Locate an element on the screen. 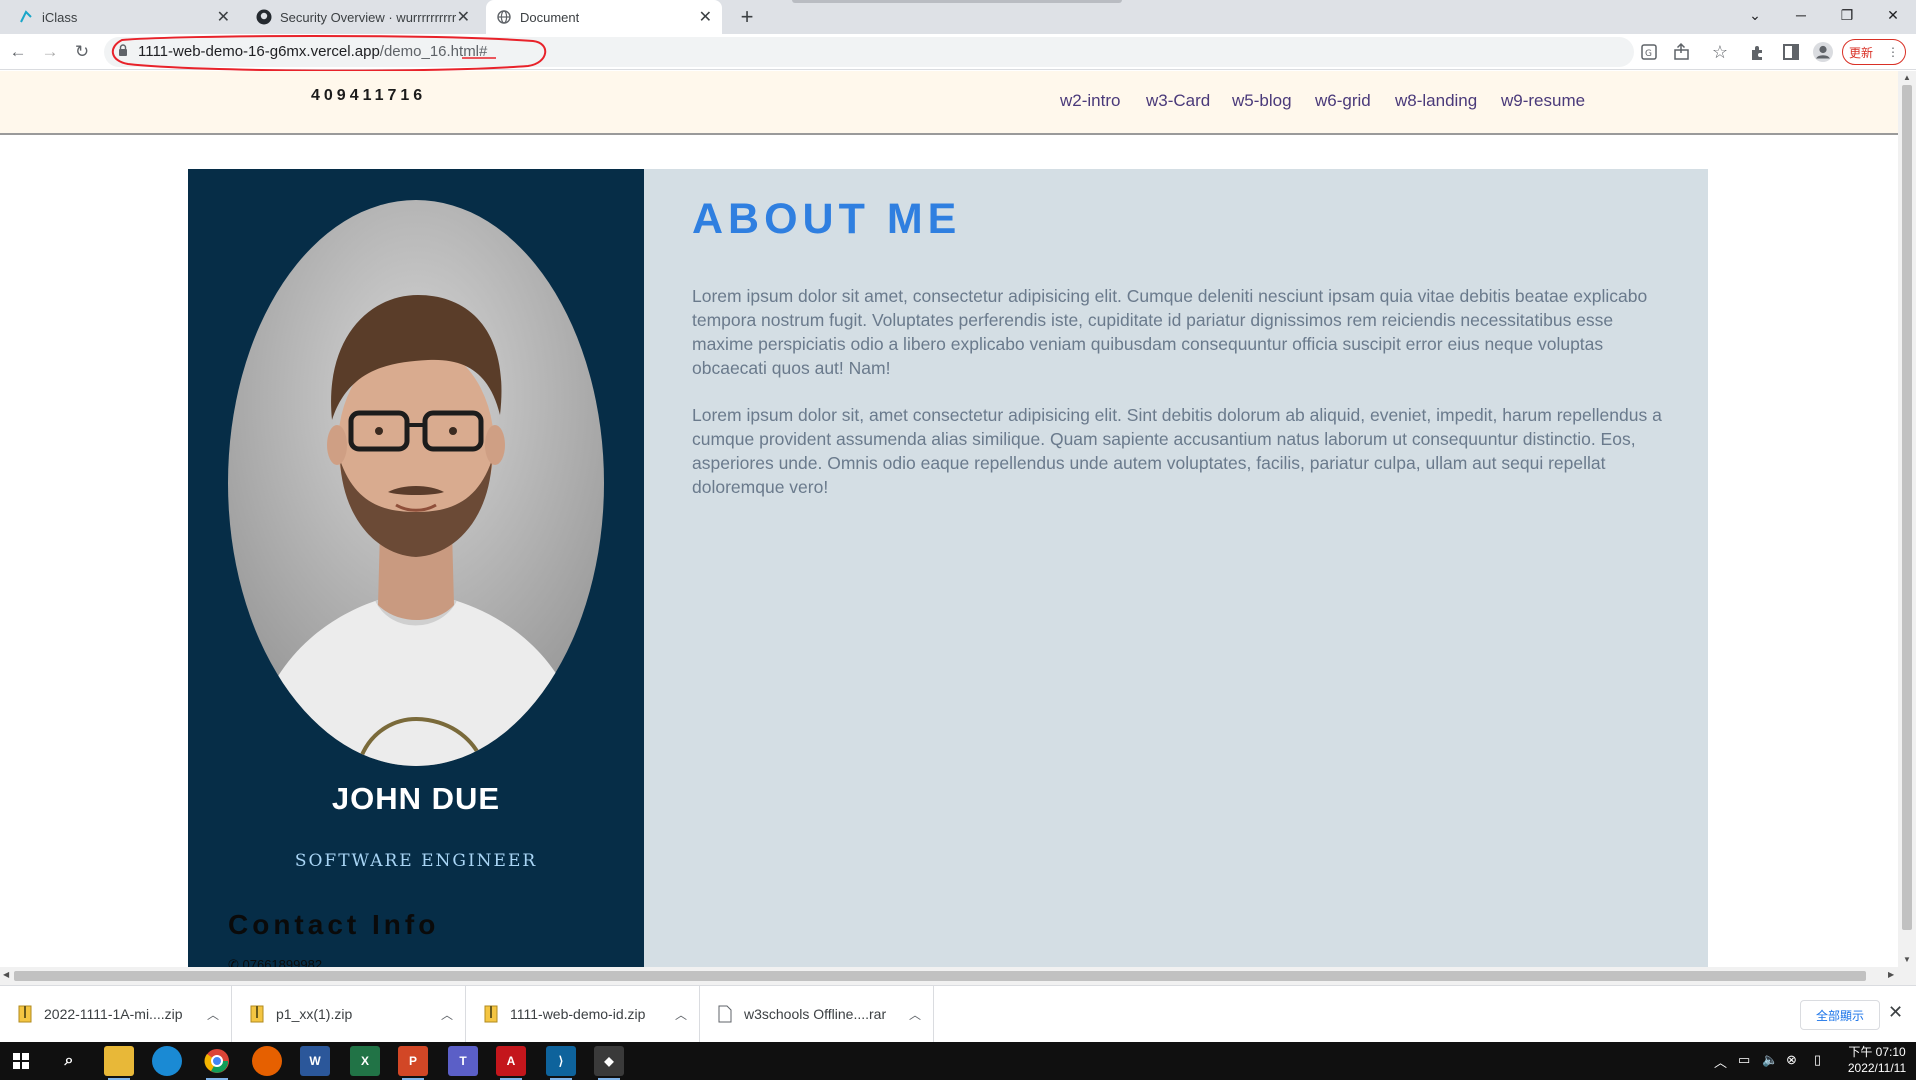  close-window-icon: ✕ is located at coordinates (1893, 15).